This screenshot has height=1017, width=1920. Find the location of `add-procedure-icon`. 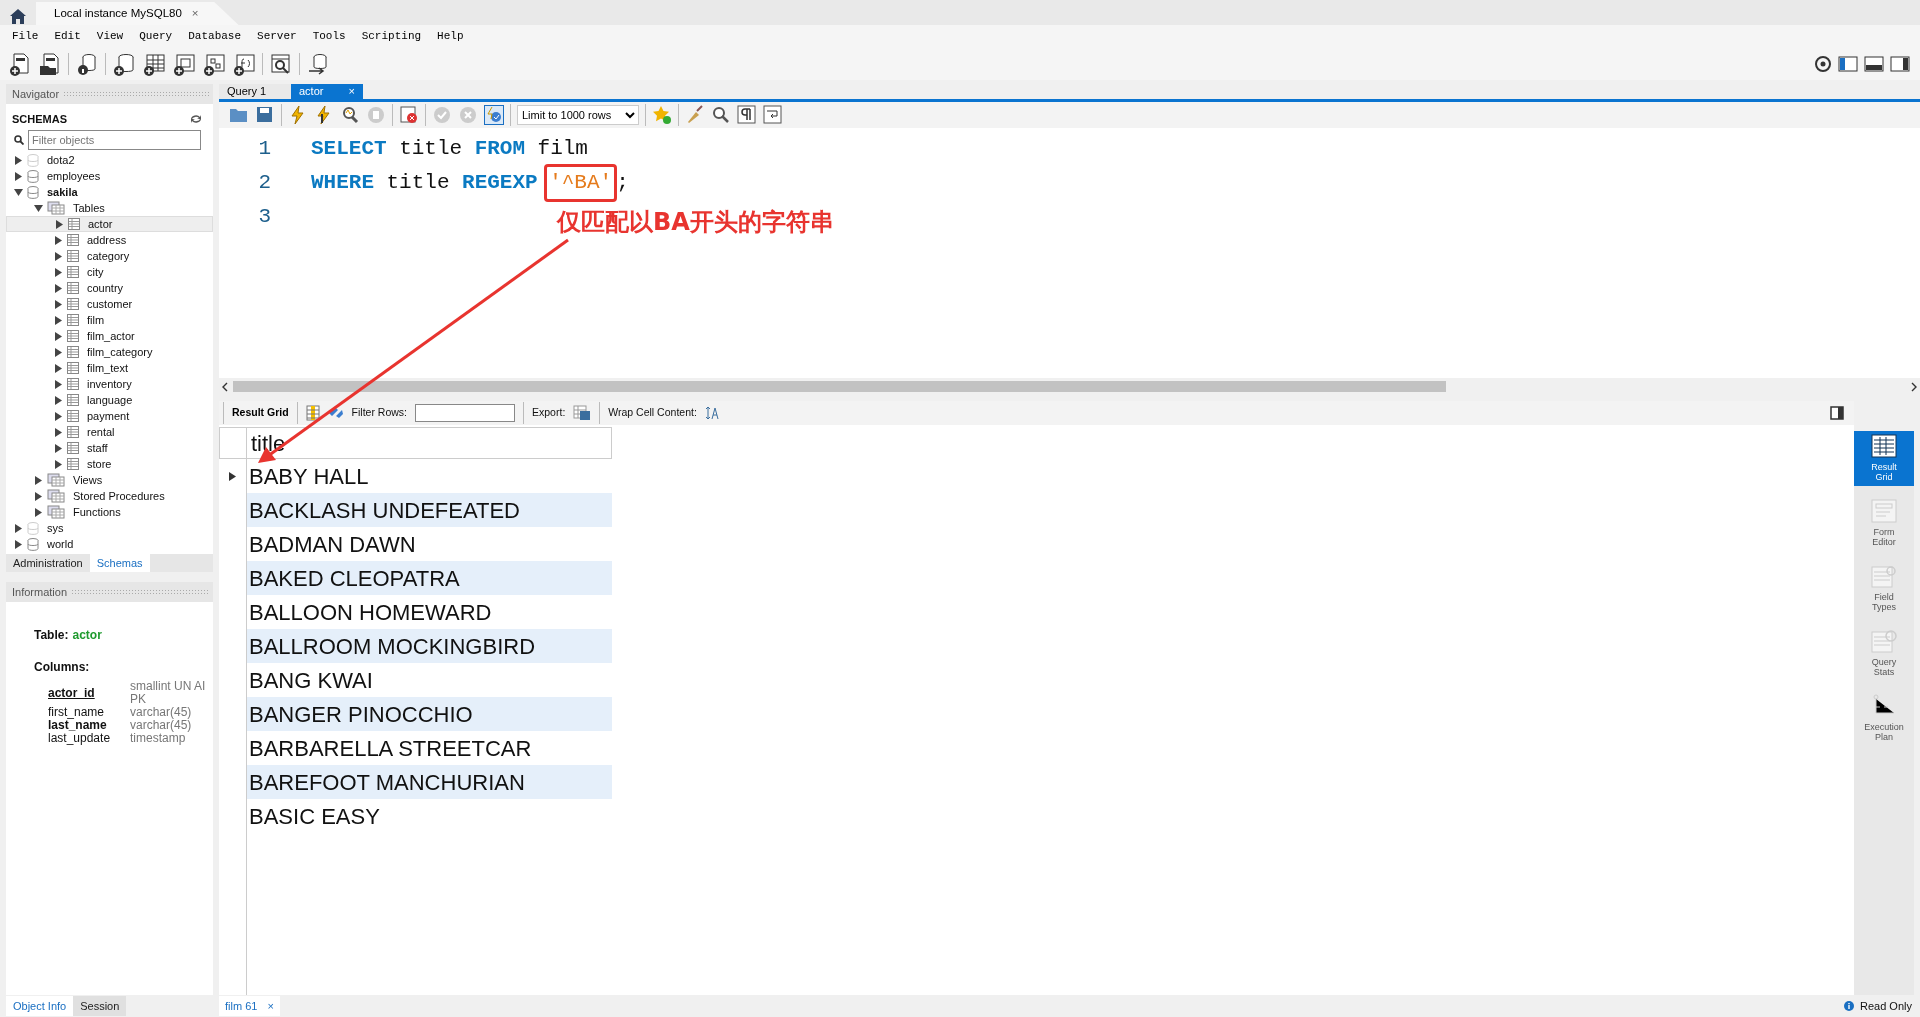

add-procedure-icon is located at coordinates (214, 63).